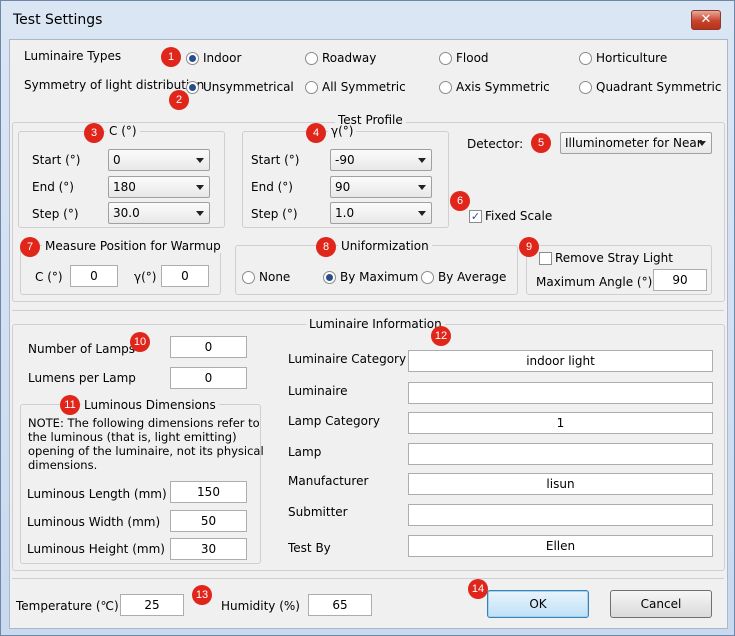 The width and height of the screenshot is (735, 636). Describe the element at coordinates (345, 160) in the screenshot. I see `select-value: -90` at that location.